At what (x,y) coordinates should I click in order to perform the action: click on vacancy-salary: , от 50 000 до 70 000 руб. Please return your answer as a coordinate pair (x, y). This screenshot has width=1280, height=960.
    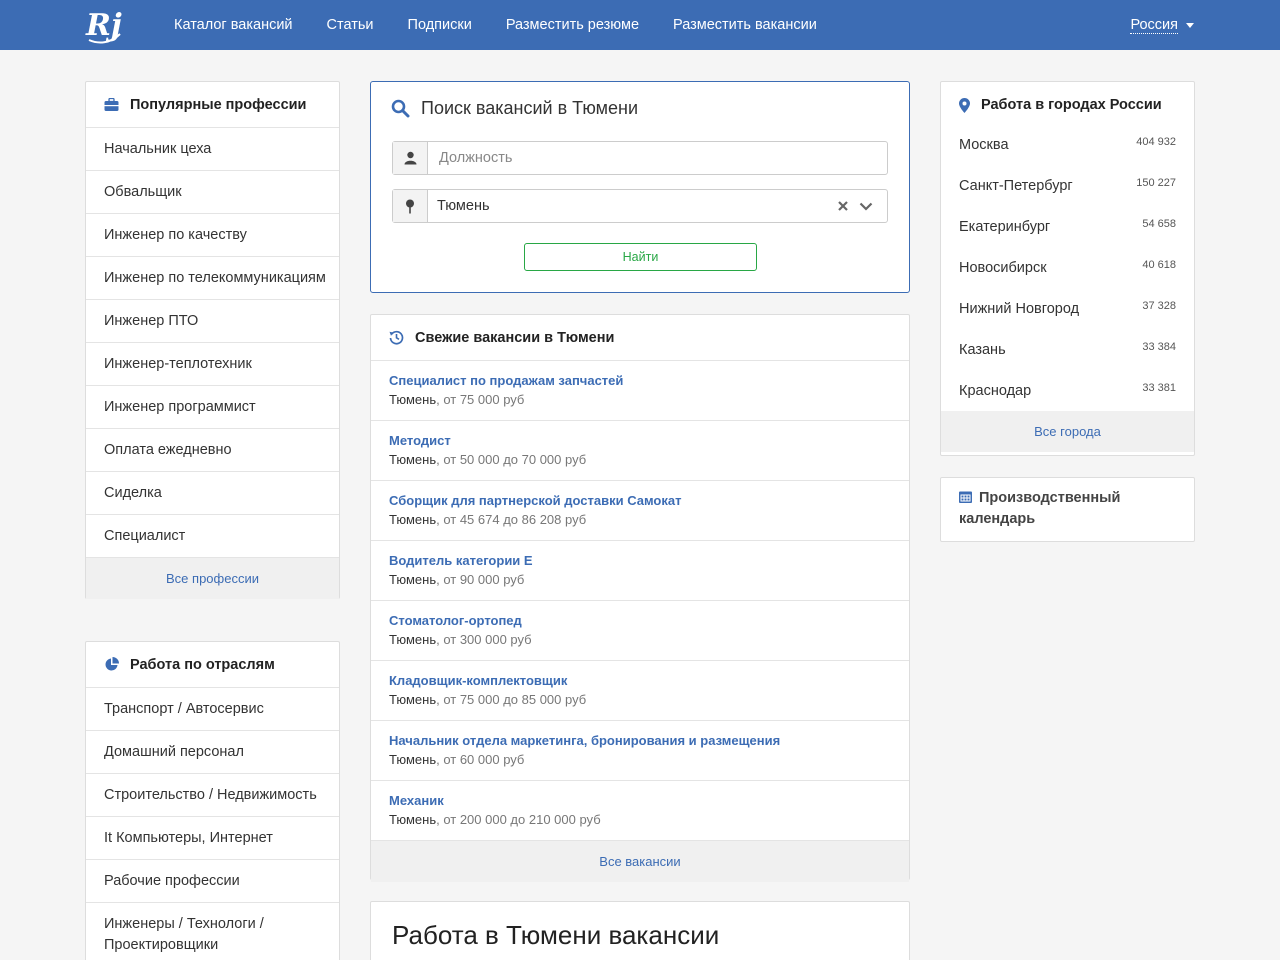
    Looking at the image, I should click on (511, 459).